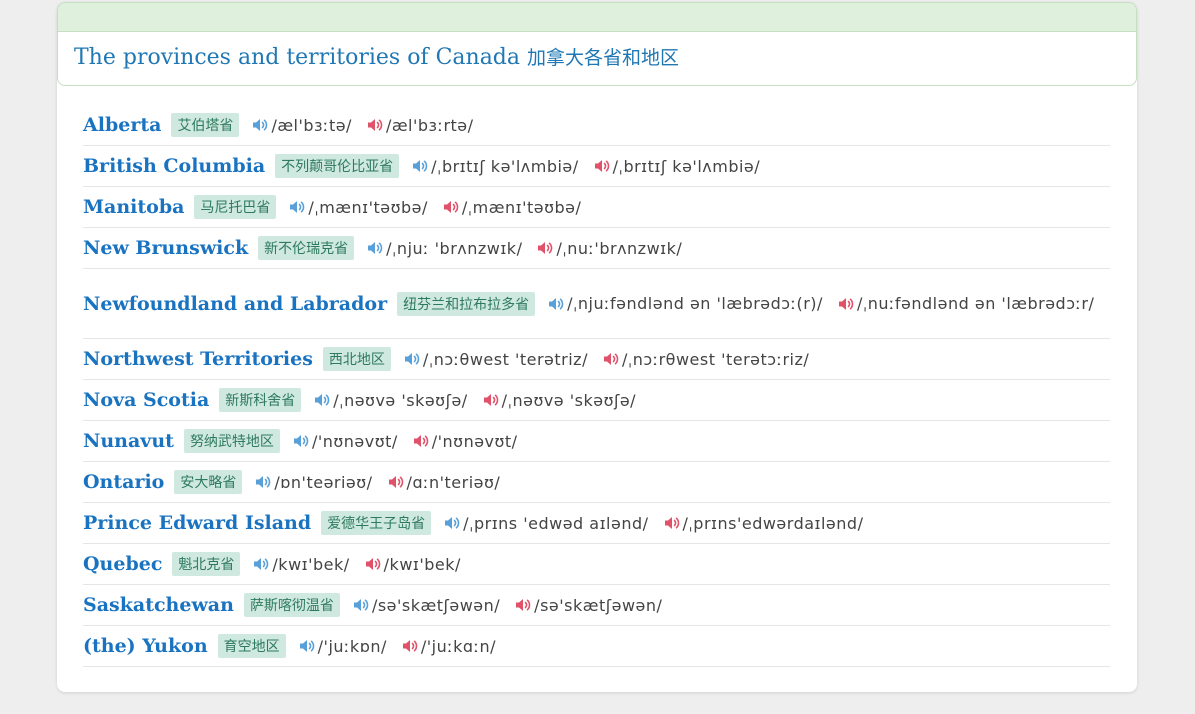 Image resolution: width=1195 pixels, height=714 pixels. Describe the element at coordinates (368, 207) in the screenshot. I see `ipa-uk: /ˌmænɪ'təʊbə/` at that location.